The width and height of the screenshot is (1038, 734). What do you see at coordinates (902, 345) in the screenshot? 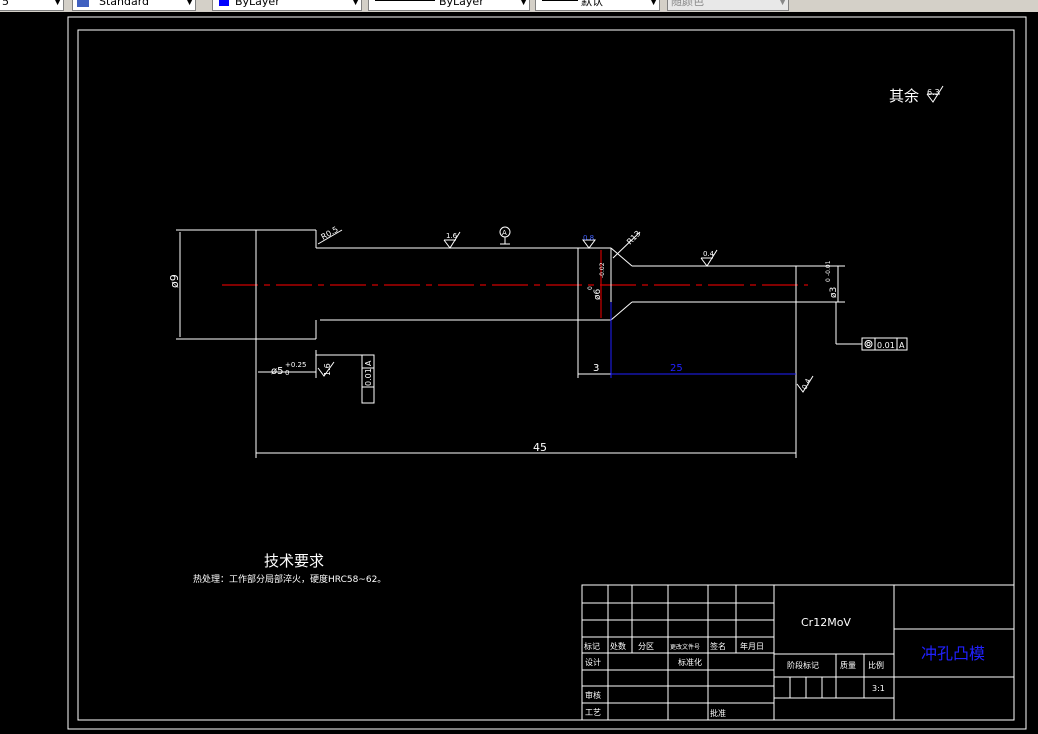
I see `tolerance-right-datum: A` at bounding box center [902, 345].